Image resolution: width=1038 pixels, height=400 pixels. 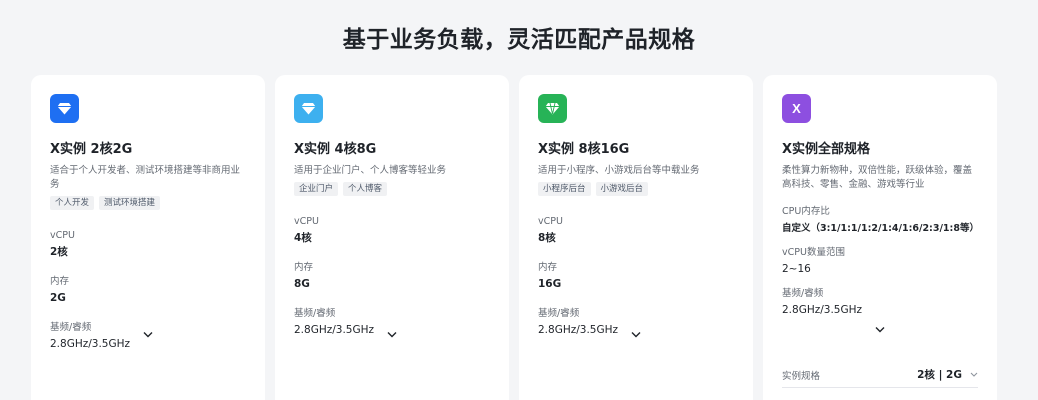 I want to click on spec-frequency: 基频/睿频 2.8GHz/3.5GHz, so click(x=880, y=302).